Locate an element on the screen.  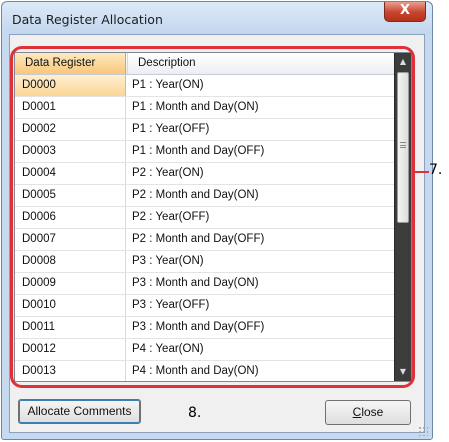
table-row: D0012 P4 : Year(ON) is located at coordinates (205, 350).